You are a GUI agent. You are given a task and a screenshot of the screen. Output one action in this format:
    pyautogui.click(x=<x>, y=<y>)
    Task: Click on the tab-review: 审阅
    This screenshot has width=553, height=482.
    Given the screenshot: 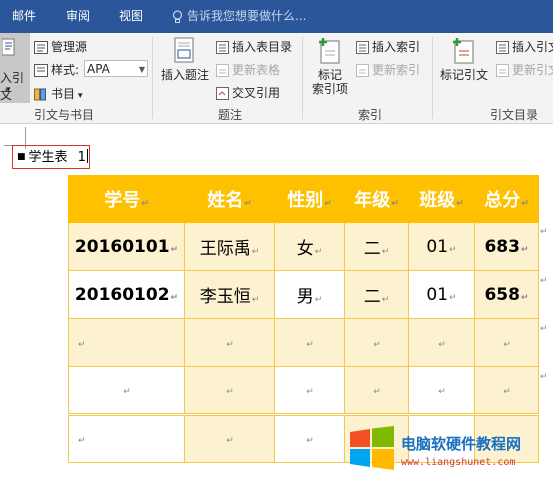 What is the action you would take?
    pyautogui.click(x=78, y=16)
    